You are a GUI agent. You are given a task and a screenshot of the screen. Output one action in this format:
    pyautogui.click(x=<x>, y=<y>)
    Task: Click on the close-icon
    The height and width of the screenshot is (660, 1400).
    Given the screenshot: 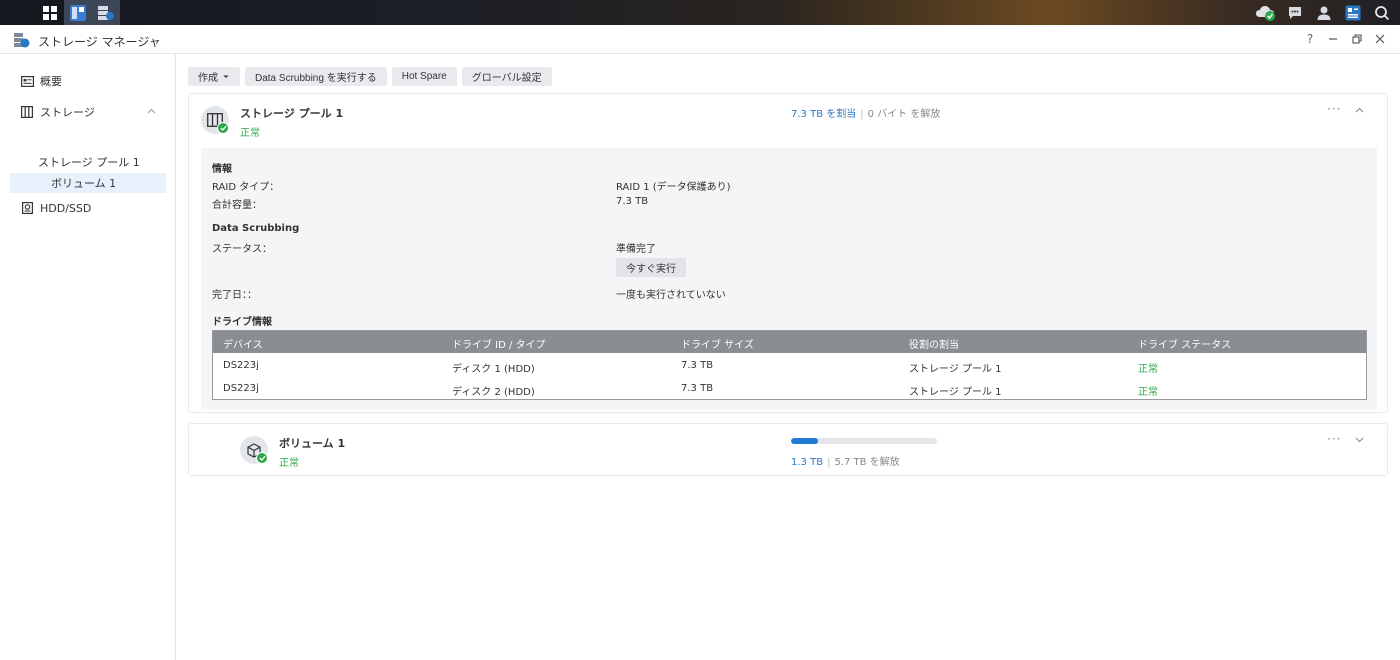 What is the action you would take?
    pyautogui.click(x=1380, y=39)
    